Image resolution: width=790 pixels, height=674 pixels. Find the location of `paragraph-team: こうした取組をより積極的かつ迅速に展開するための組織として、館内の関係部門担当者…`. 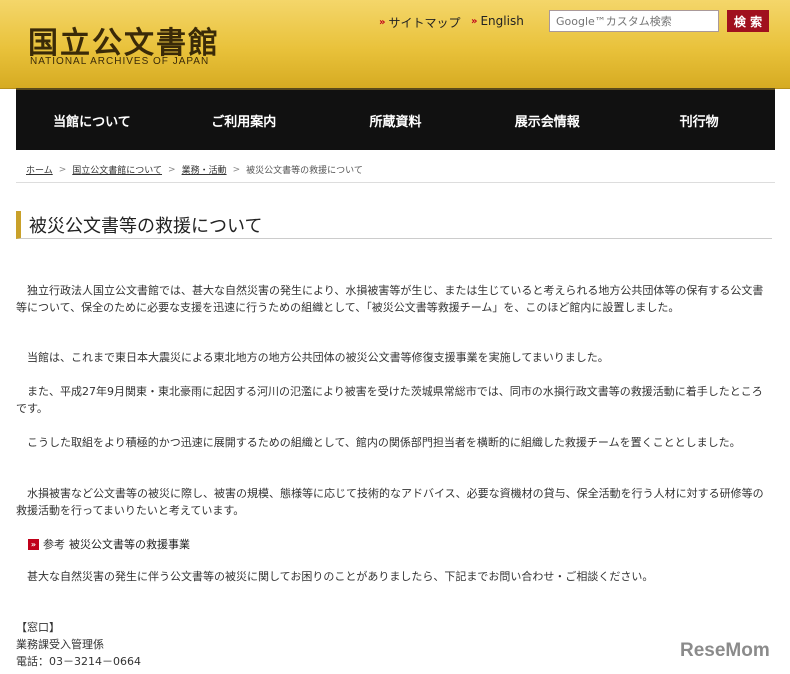

paragraph-team: こうした取組をより積極的かつ迅速に展開するための組織として、館内の関係部門担当者… is located at coordinates (384, 442).